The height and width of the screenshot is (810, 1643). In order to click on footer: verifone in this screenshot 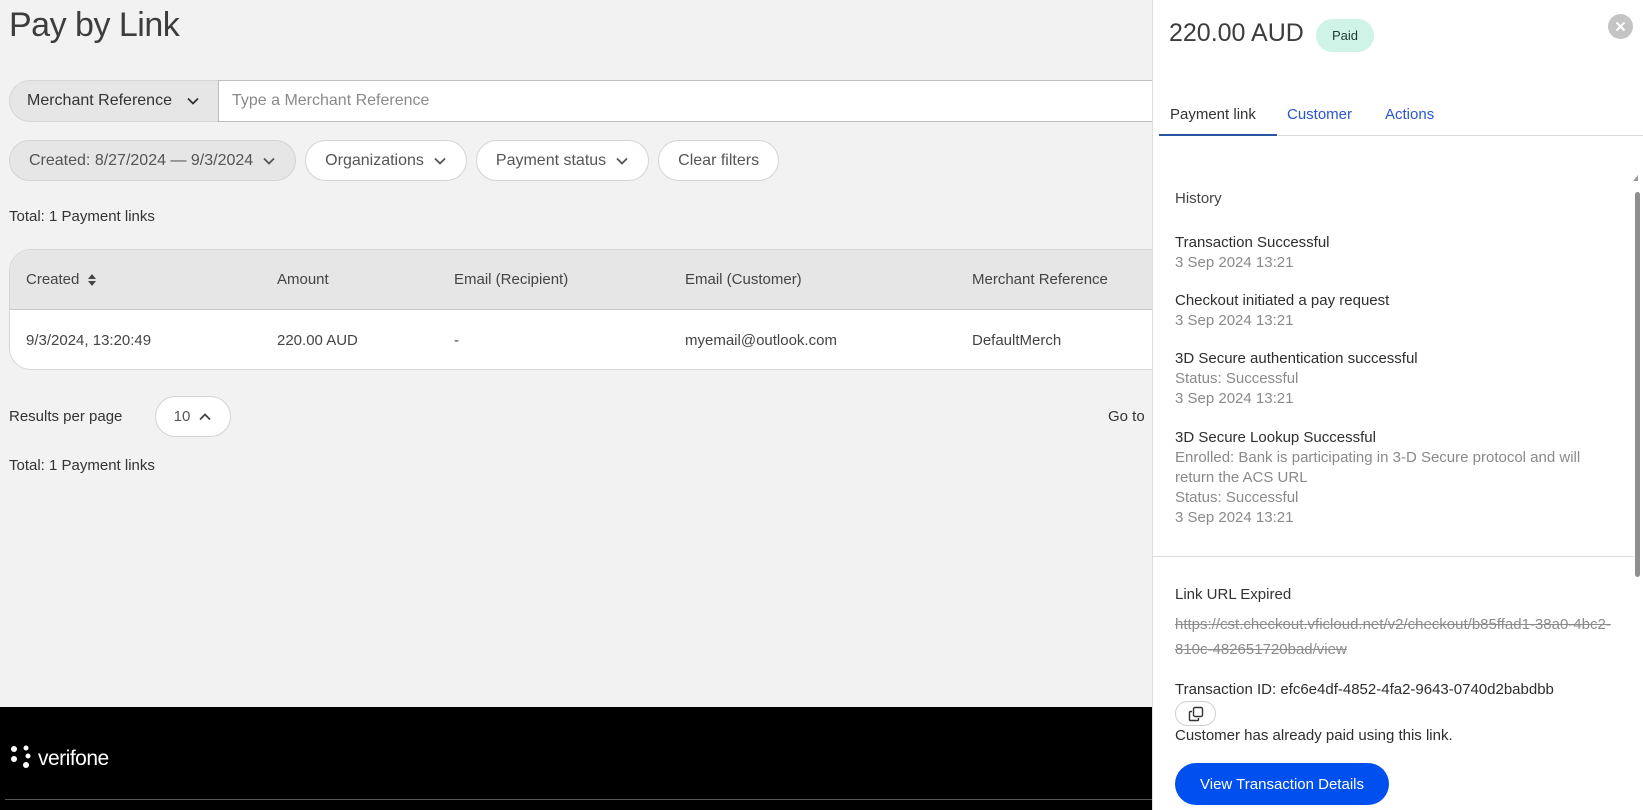, I will do `click(580, 758)`.